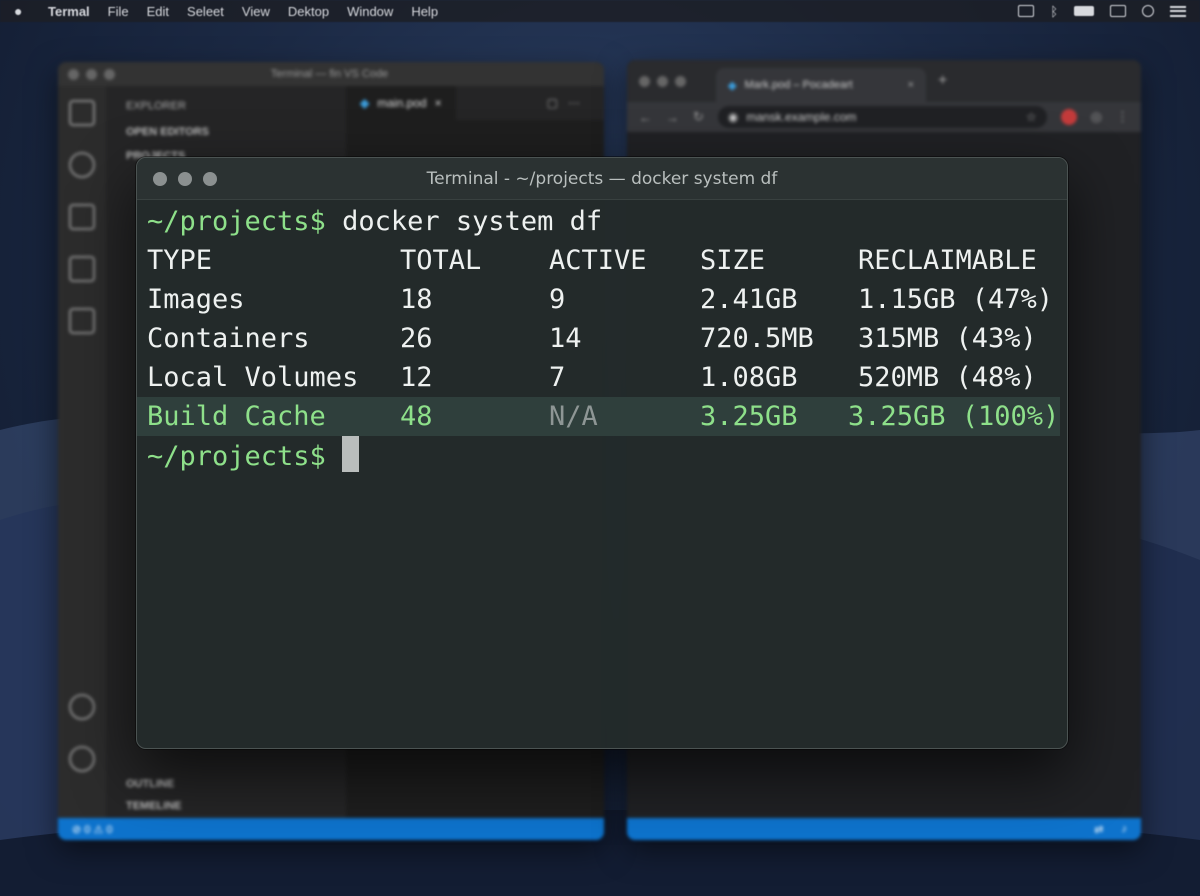 The image size is (1200, 896). I want to click on browser-tabstrip: ◆ Mark.pod – Pocadeart × +, so click(884, 81).